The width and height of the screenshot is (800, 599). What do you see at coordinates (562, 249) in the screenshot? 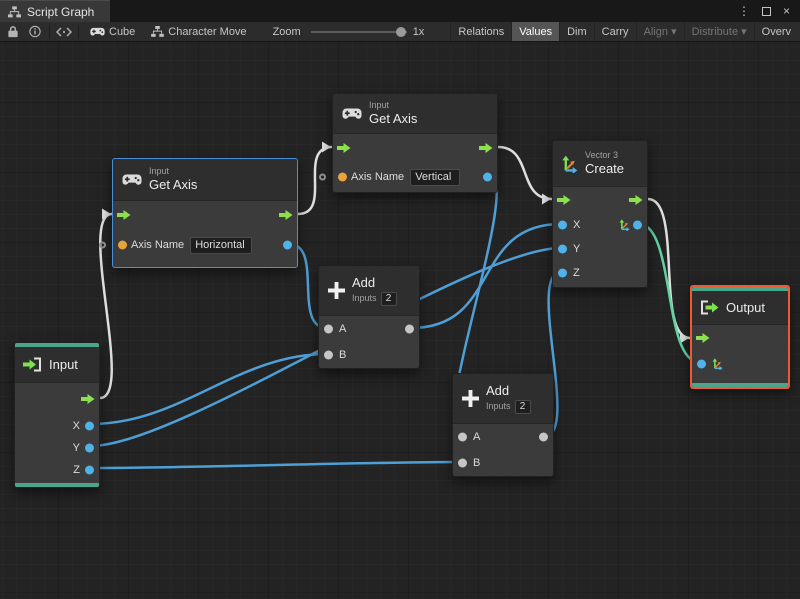
I see `input-port-y` at bounding box center [562, 249].